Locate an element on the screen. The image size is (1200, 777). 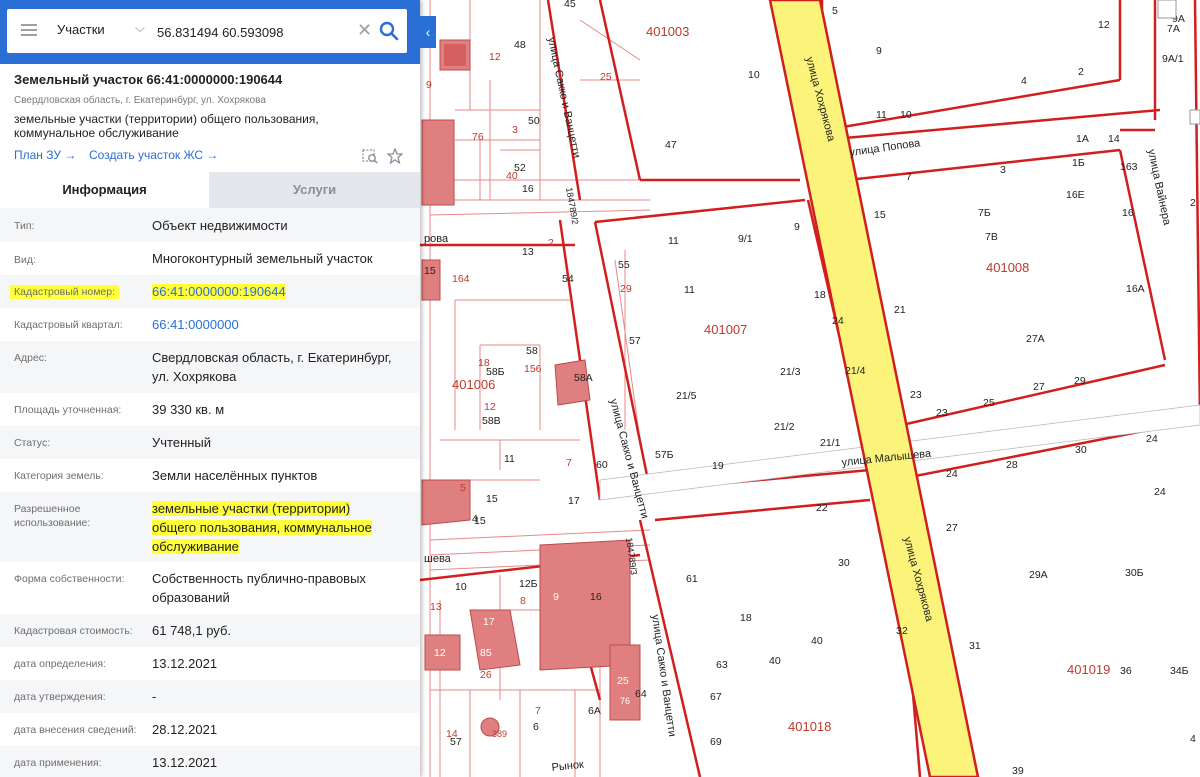
house-number: 64 is located at coordinates (641, 694).